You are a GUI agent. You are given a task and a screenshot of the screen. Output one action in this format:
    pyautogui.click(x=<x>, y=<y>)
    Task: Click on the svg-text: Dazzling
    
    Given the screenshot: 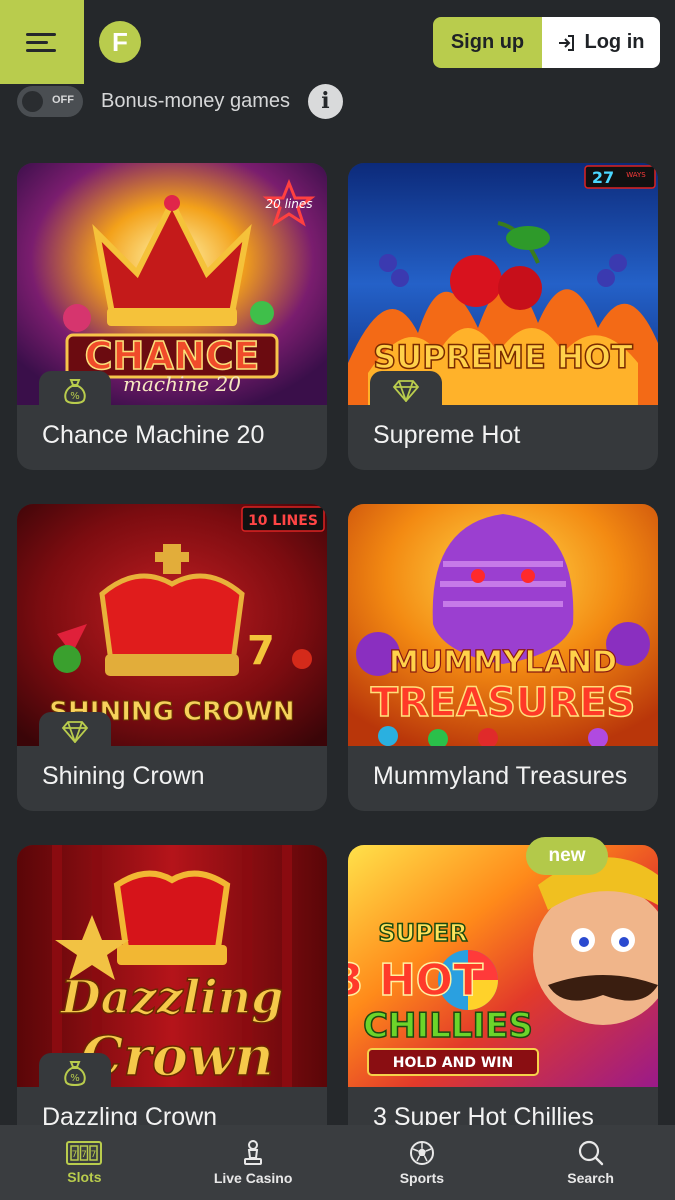 What is the action you would take?
    pyautogui.click(x=171, y=997)
    